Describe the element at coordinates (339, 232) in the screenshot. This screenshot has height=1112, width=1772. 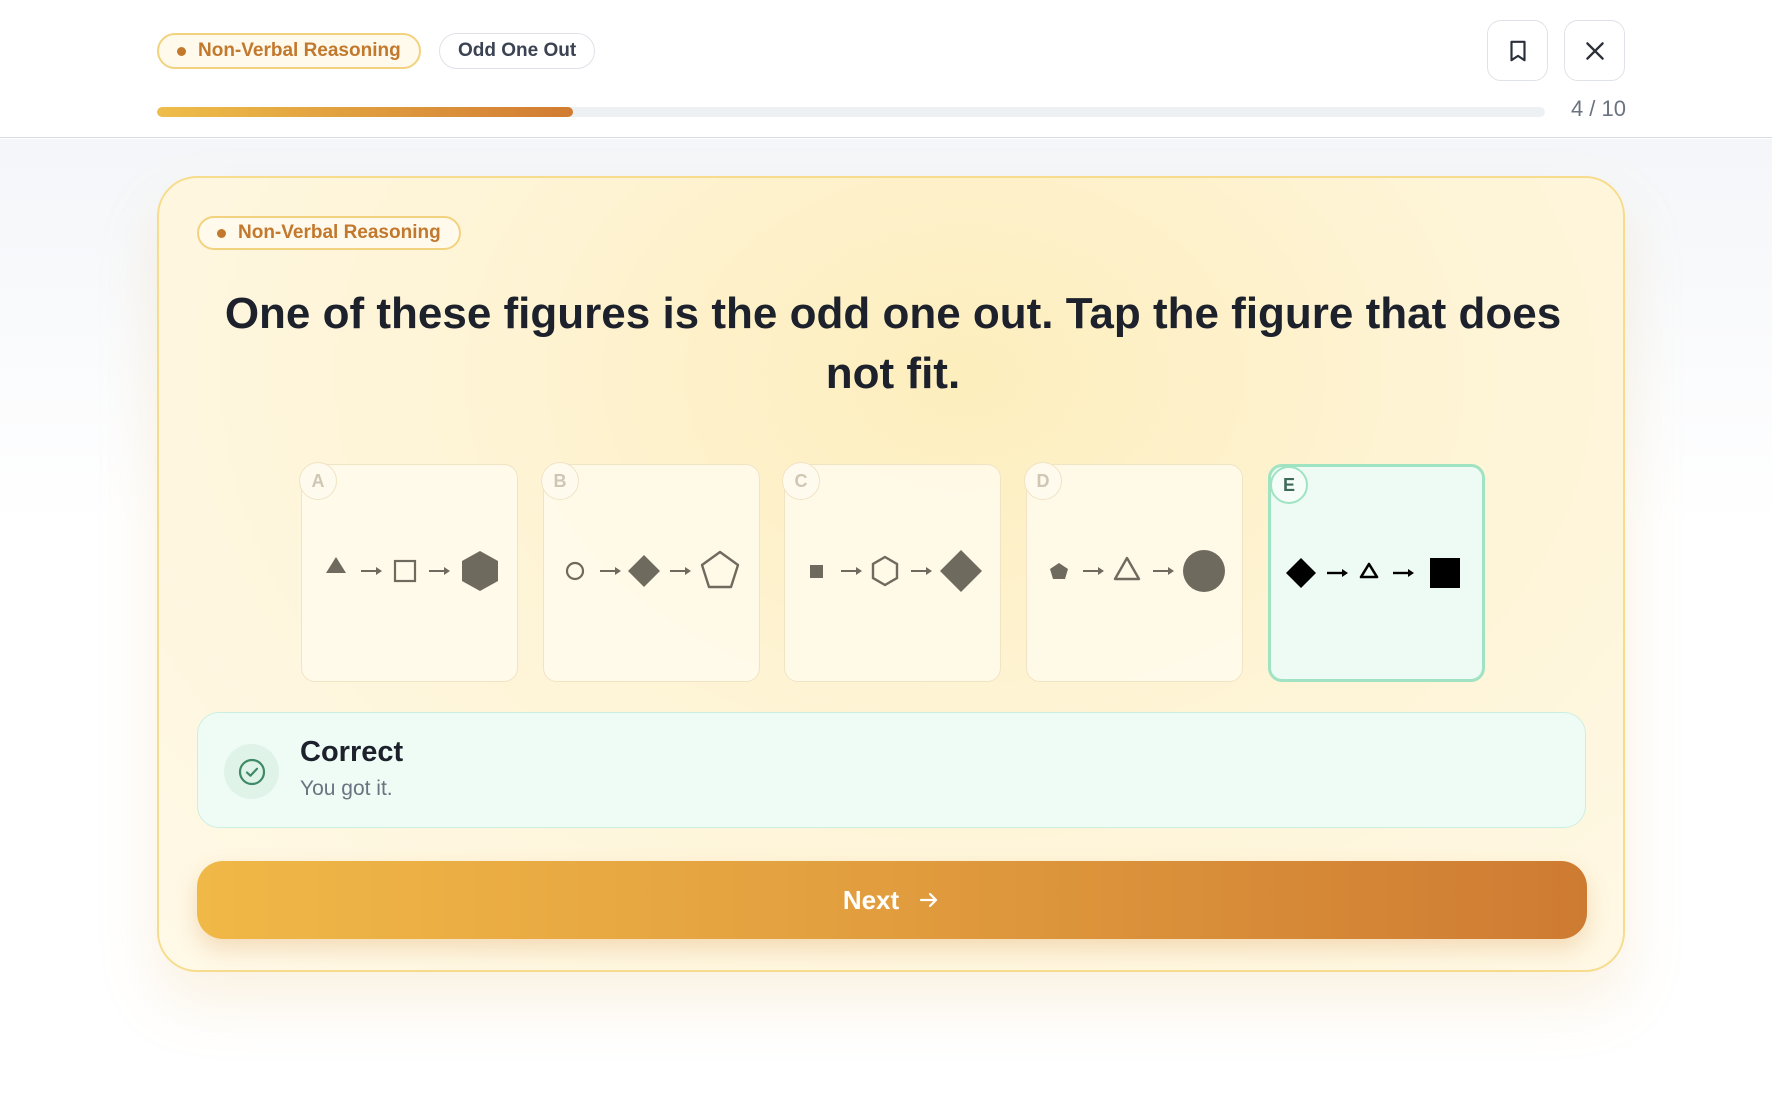
I see `question-subject-label: Non-Verbal Reasoning` at that location.